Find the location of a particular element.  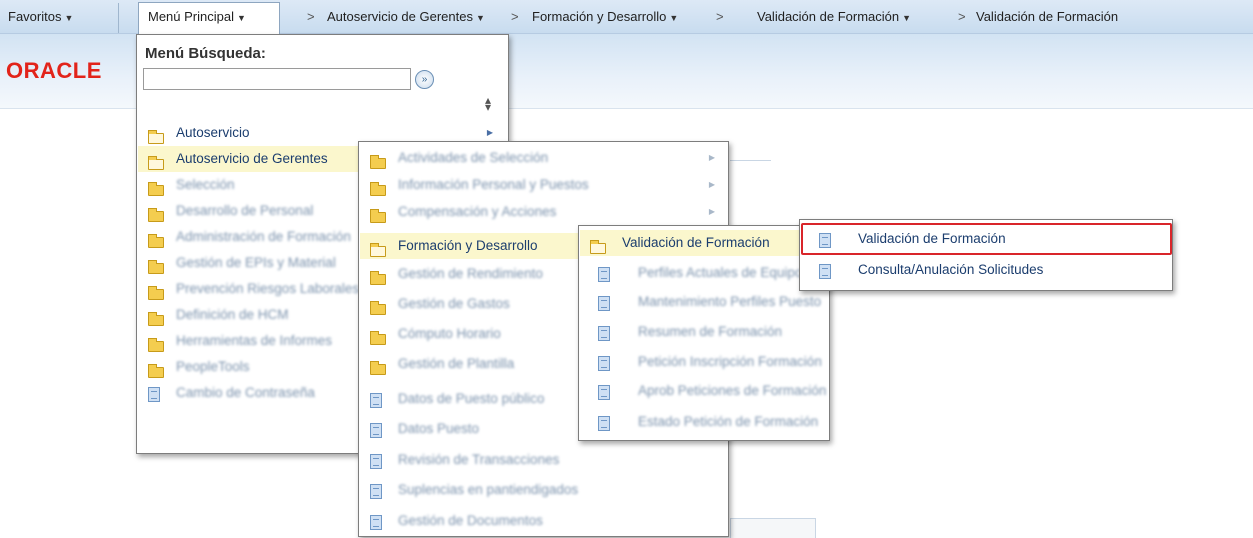

menu-item-label: Actividades de Selección is located at coordinates (473, 157).